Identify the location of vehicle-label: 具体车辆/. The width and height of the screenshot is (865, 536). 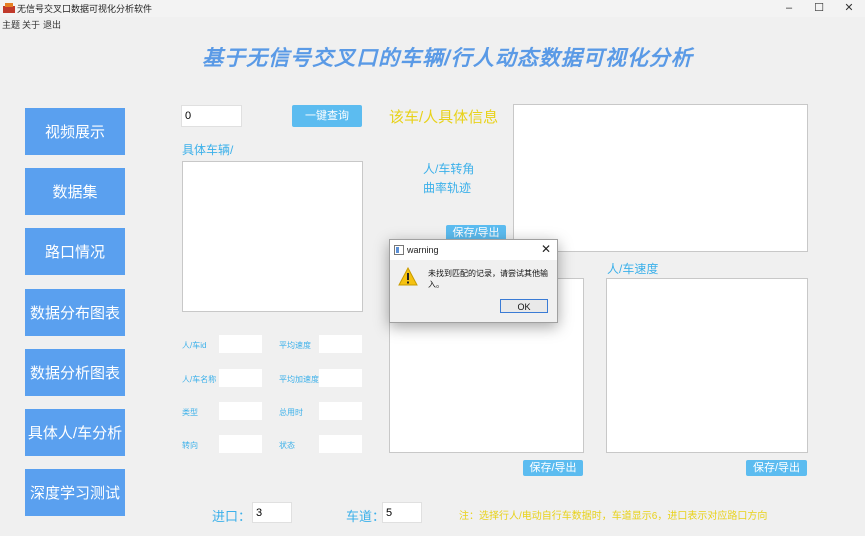
(208, 150).